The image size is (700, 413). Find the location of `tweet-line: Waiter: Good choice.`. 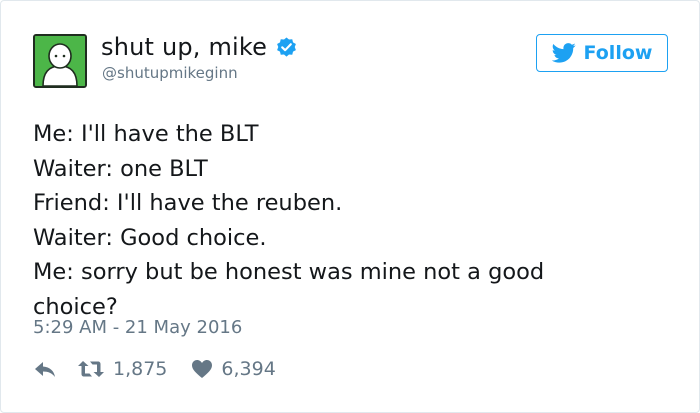

tweet-line: Waiter: Good choice. is located at coordinates (150, 237).